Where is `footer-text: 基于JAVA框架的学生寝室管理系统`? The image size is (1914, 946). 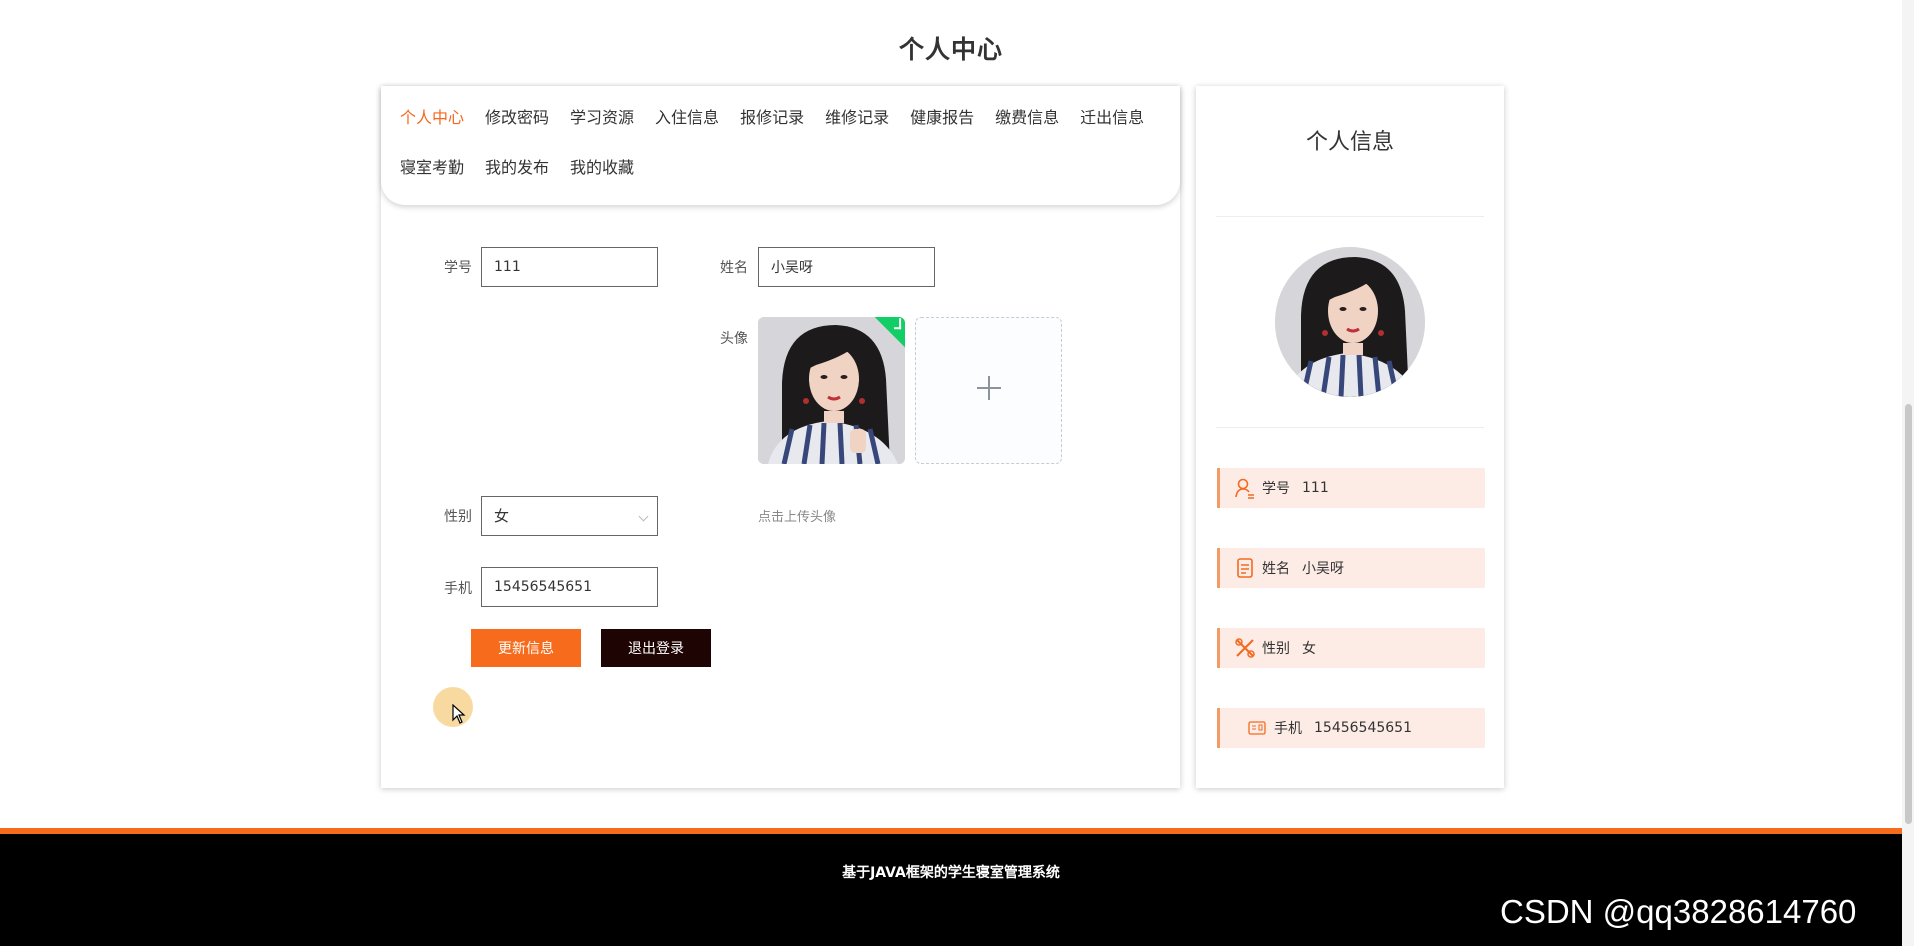
footer-text: 基于JAVA框架的学生寝室管理系统 is located at coordinates (951, 873).